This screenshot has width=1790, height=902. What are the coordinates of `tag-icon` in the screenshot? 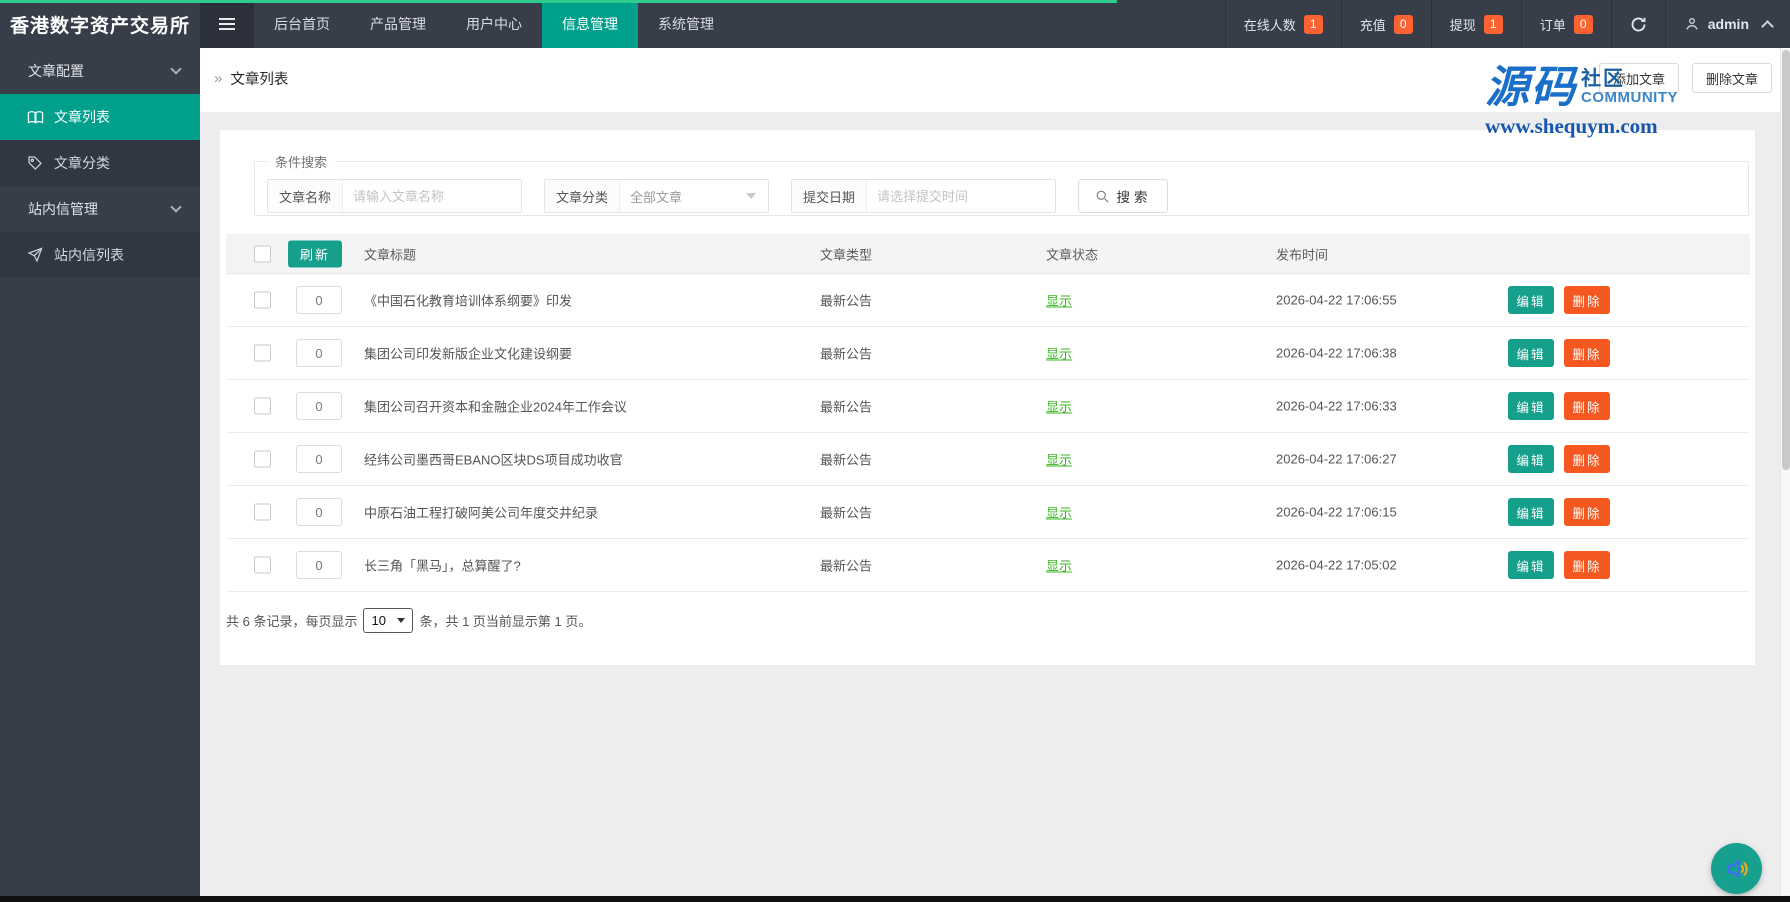 It's located at (35, 163).